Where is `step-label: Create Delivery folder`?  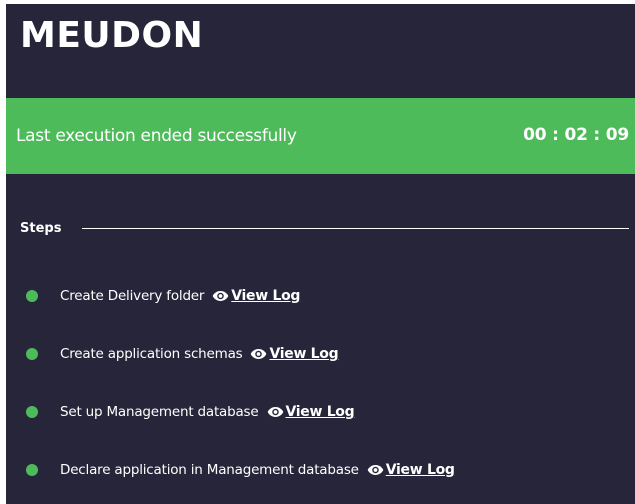 step-label: Create Delivery folder is located at coordinates (132, 296).